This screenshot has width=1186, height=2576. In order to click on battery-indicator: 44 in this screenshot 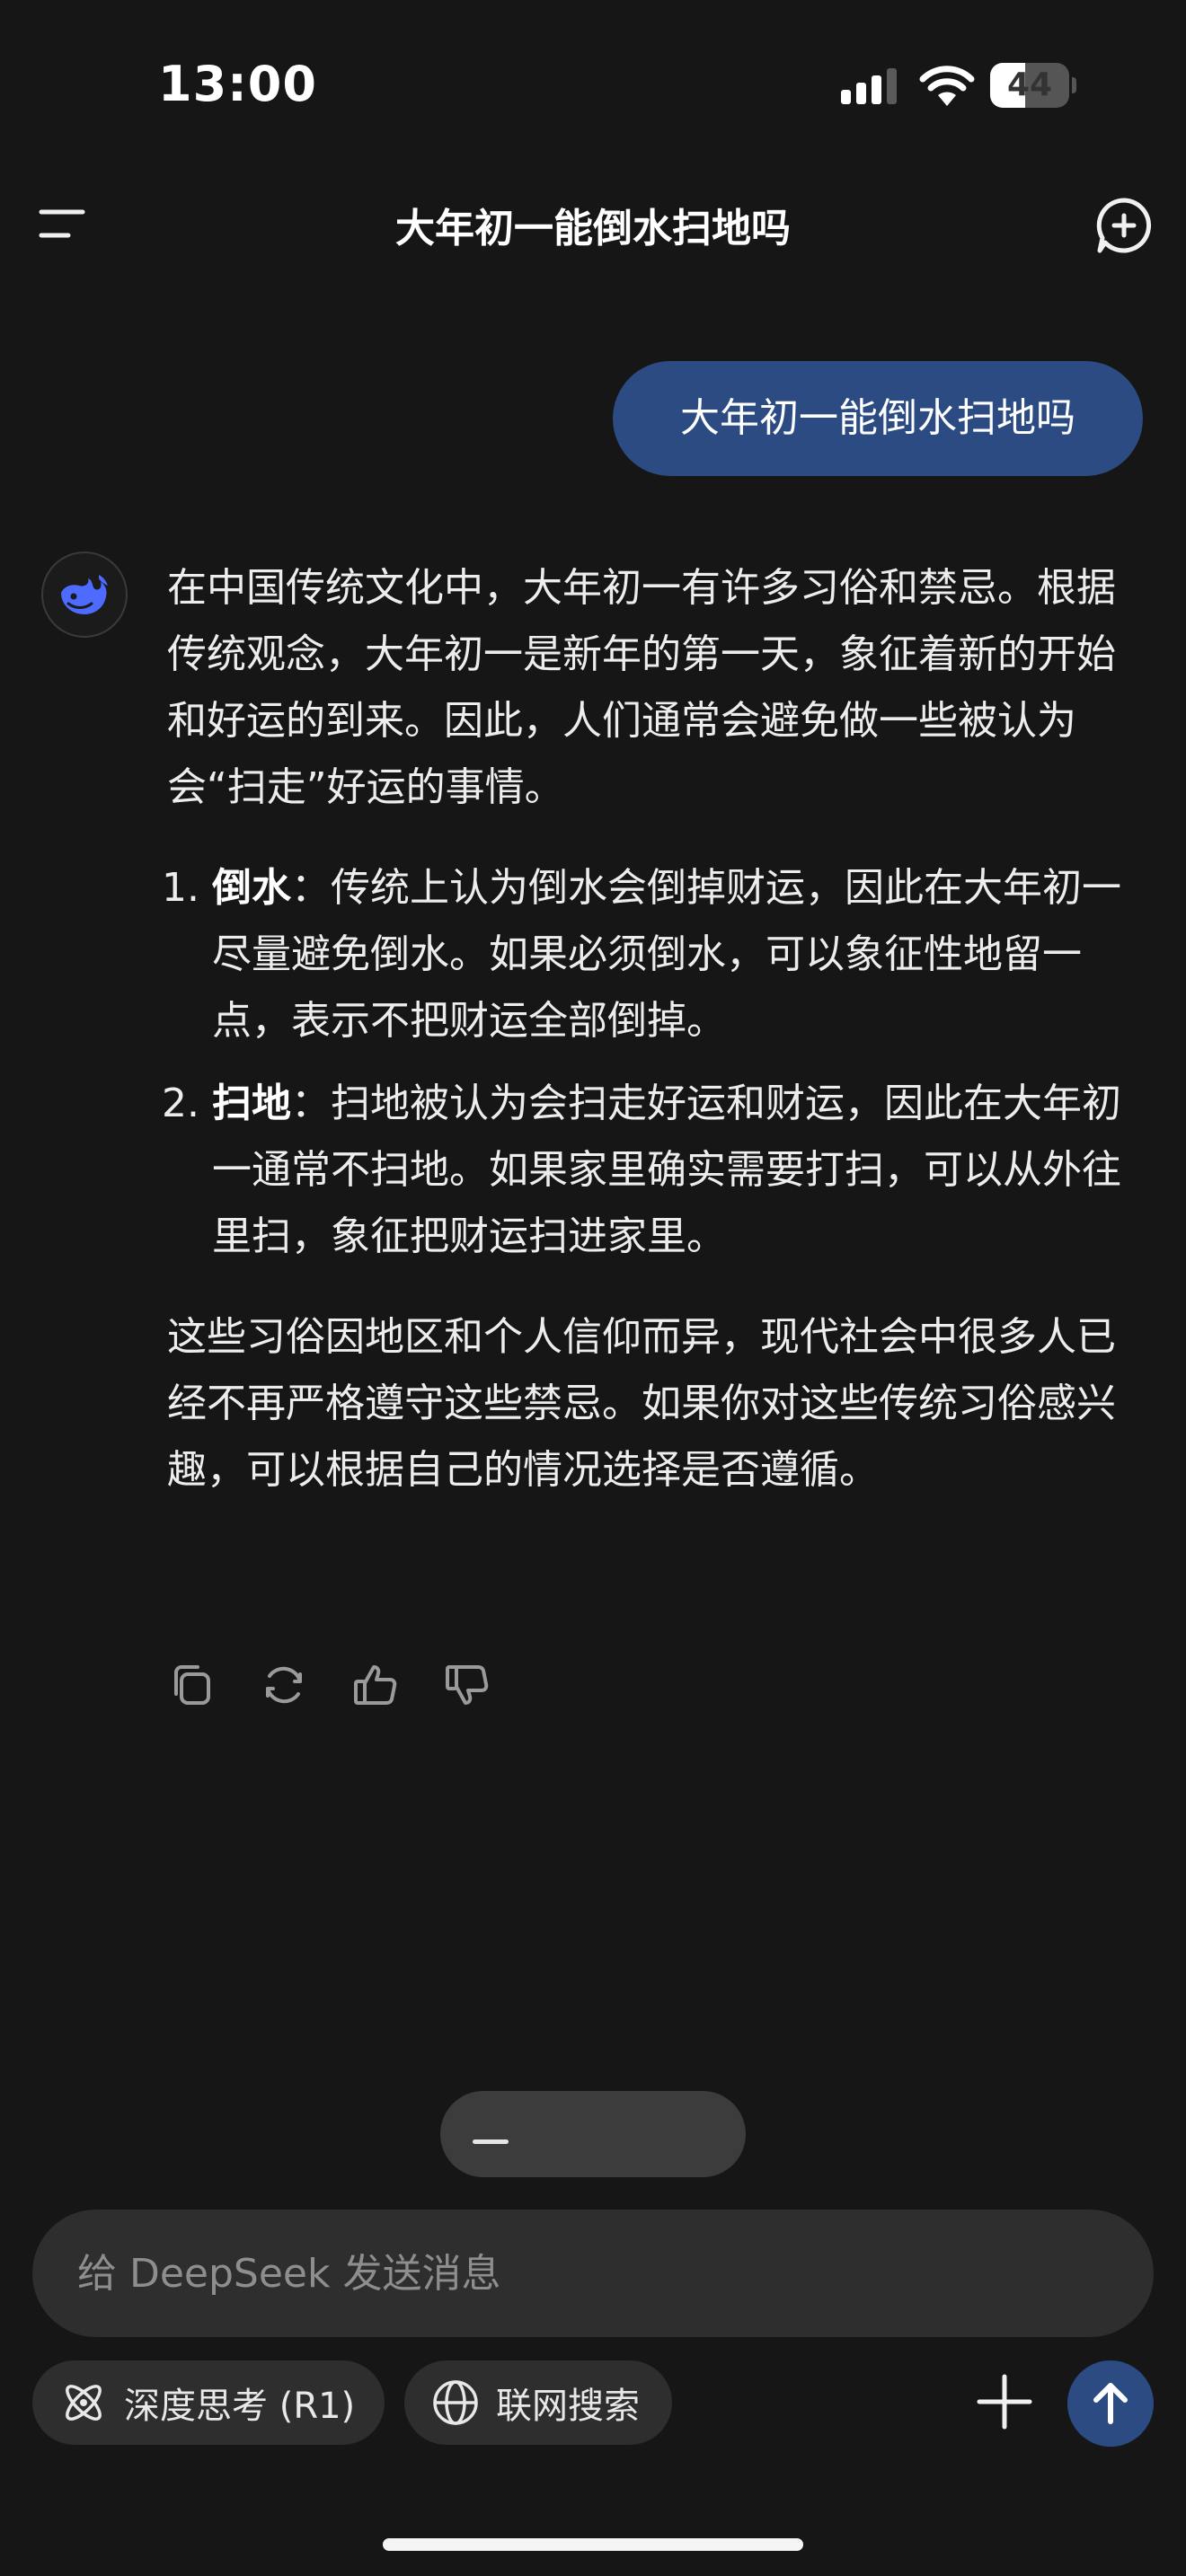, I will do `click(1033, 85)`.